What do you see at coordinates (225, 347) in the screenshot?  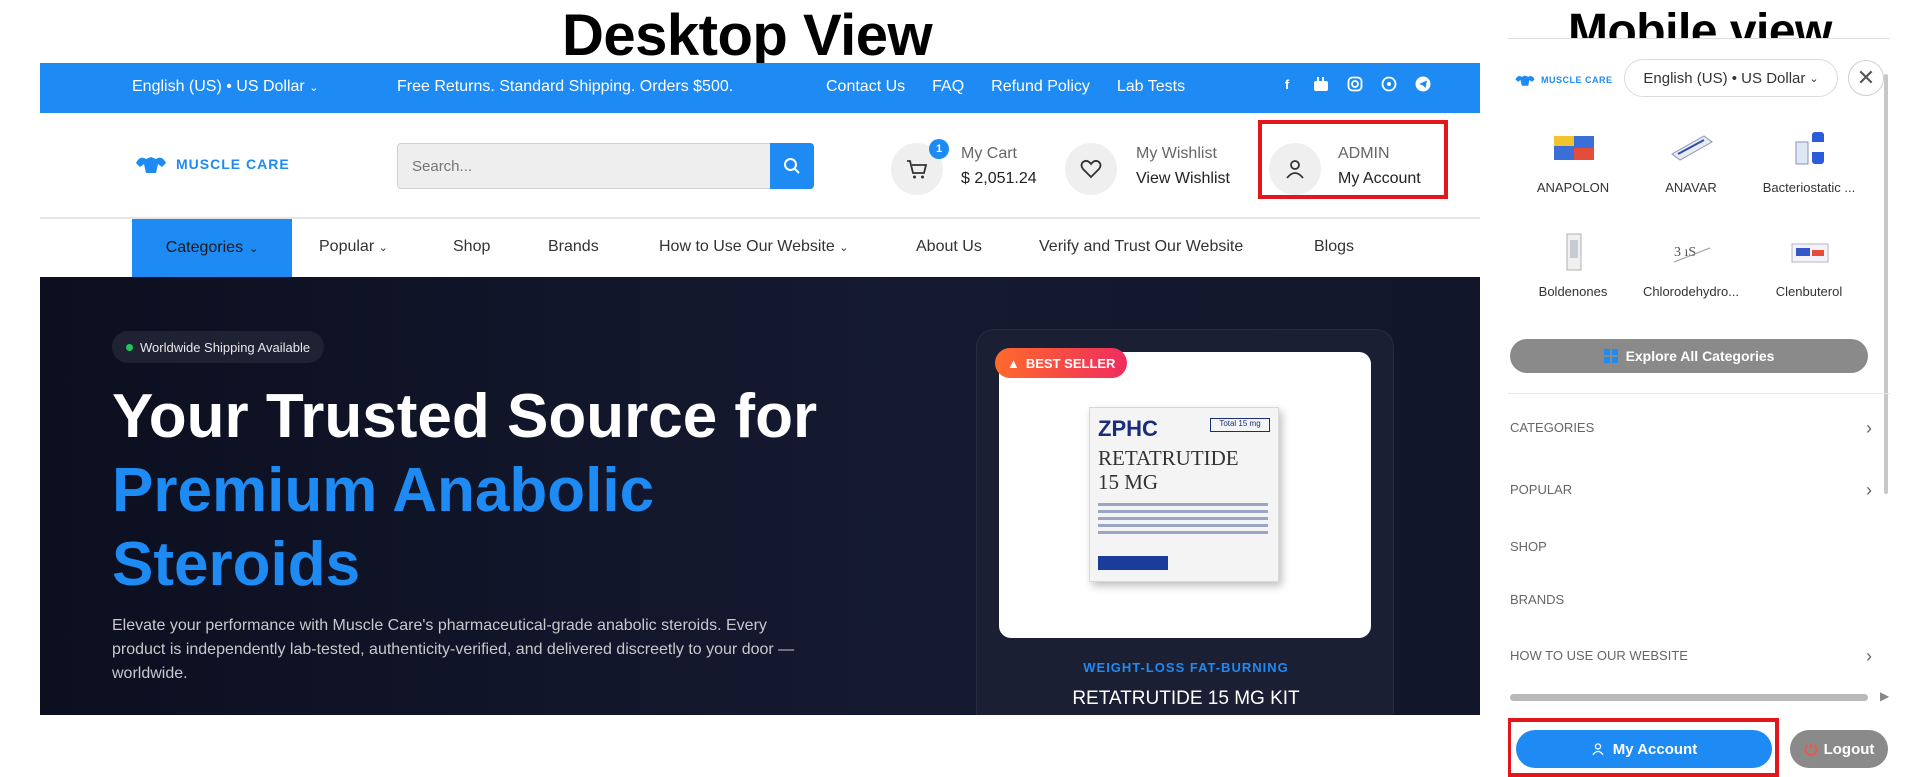 I see `shipping-badge-text: Worldwide Shipping Available` at bounding box center [225, 347].